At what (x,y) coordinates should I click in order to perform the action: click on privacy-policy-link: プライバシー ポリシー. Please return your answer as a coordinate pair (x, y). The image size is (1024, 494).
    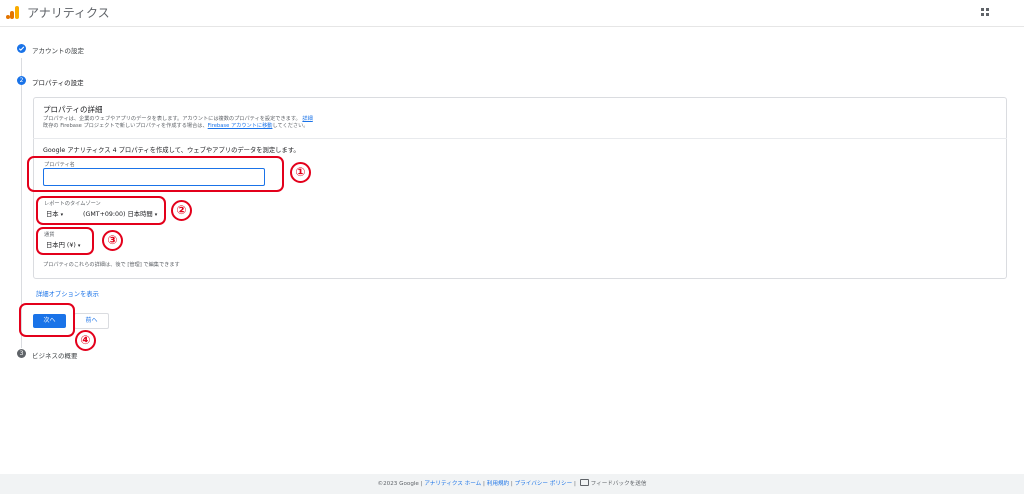
    Looking at the image, I should click on (544, 484).